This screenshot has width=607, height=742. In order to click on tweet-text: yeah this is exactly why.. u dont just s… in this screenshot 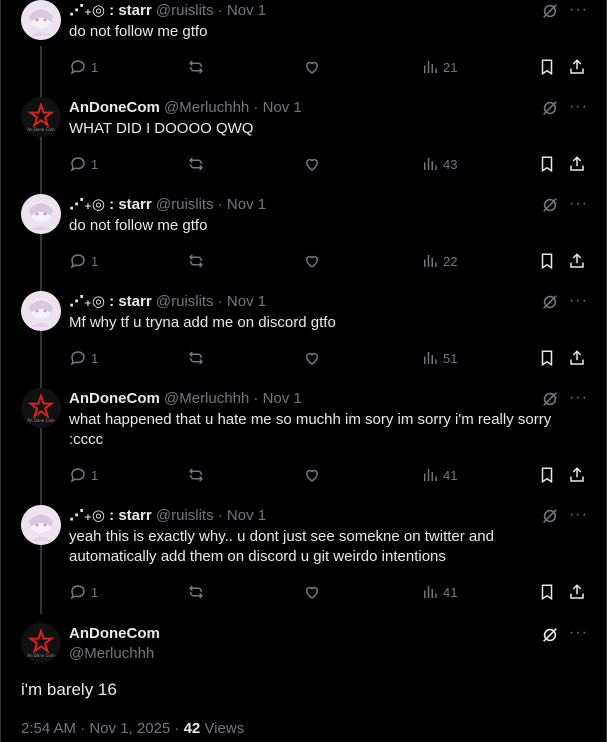, I will do `click(281, 546)`.